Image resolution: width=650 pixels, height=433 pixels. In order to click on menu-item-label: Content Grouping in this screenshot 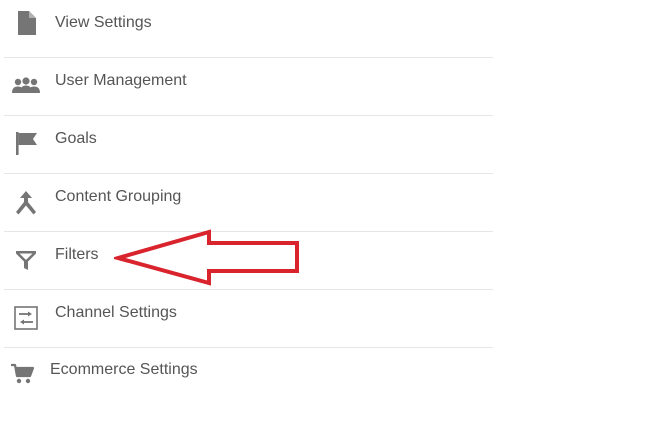, I will do `click(118, 196)`.